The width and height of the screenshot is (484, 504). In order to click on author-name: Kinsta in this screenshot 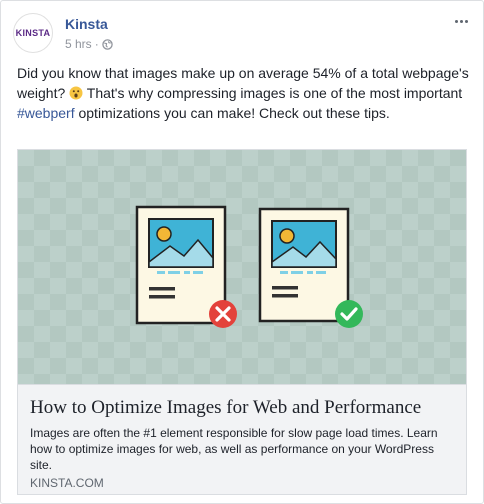, I will do `click(86, 24)`.